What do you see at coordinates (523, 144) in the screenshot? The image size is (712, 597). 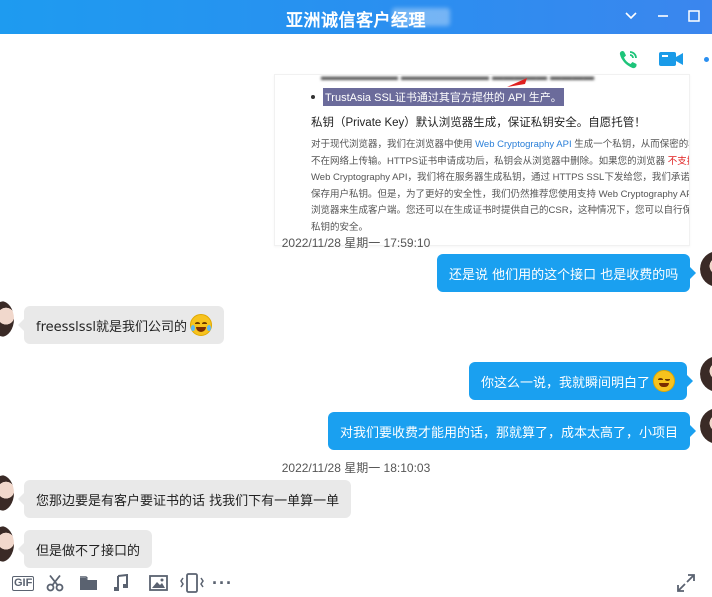 I see `para-link1: Web Cryptography API` at bounding box center [523, 144].